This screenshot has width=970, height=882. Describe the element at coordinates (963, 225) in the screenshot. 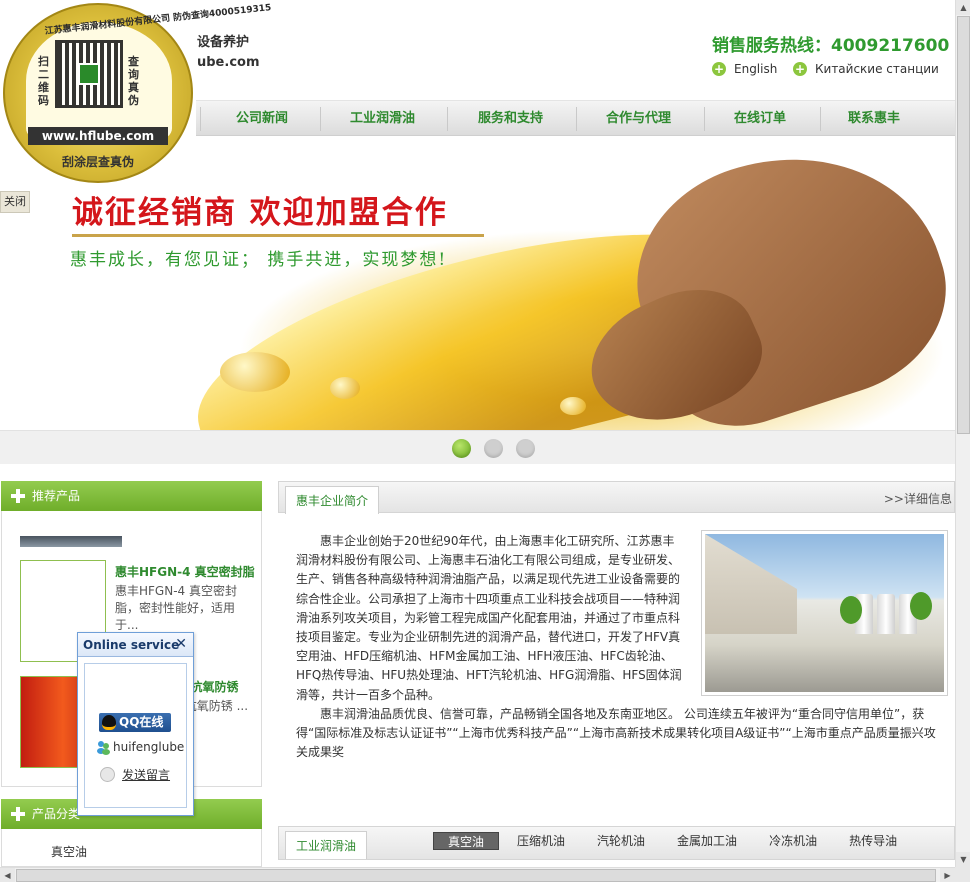

I see `vertical-scroll-thumb` at that location.